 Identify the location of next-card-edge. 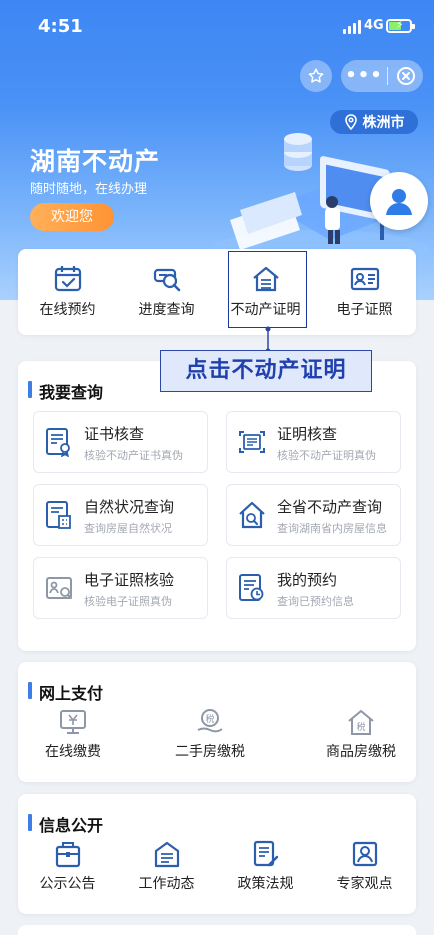
(217, 930).